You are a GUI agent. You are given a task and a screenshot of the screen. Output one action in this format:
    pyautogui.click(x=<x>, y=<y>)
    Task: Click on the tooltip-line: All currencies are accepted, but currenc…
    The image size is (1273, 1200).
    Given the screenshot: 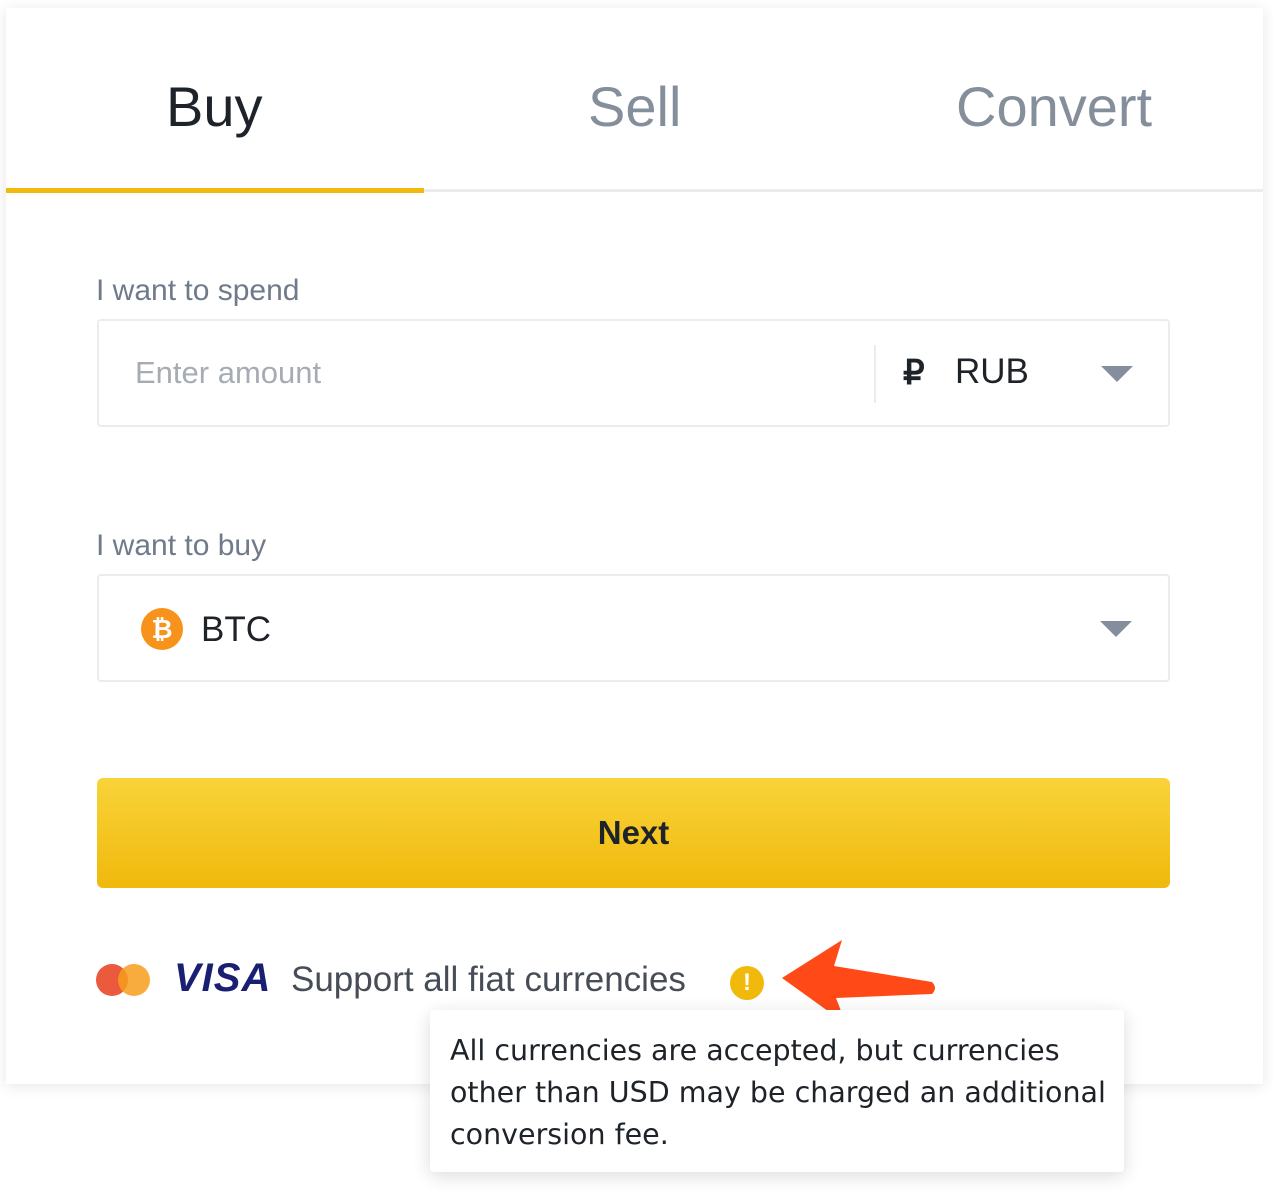 What is the action you would take?
    pyautogui.click(x=755, y=1050)
    